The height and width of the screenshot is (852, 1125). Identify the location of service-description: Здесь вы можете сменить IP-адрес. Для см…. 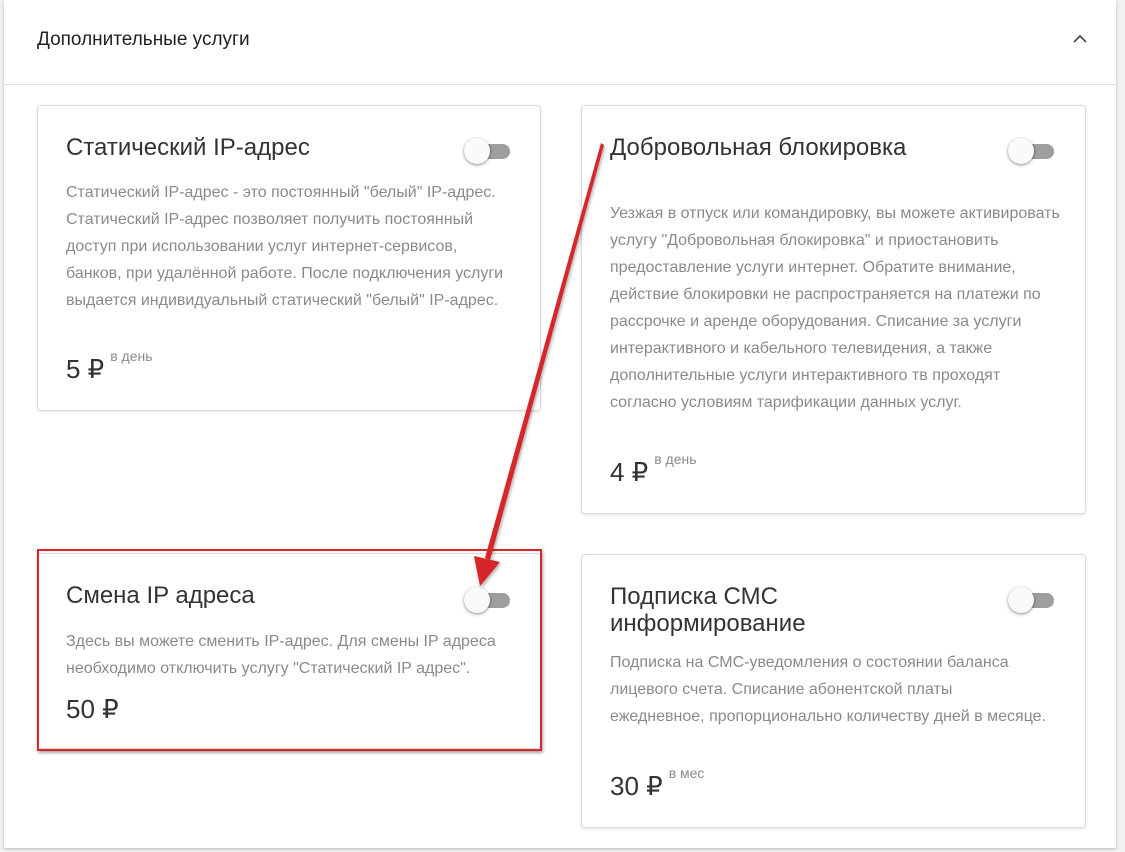
(281, 655).